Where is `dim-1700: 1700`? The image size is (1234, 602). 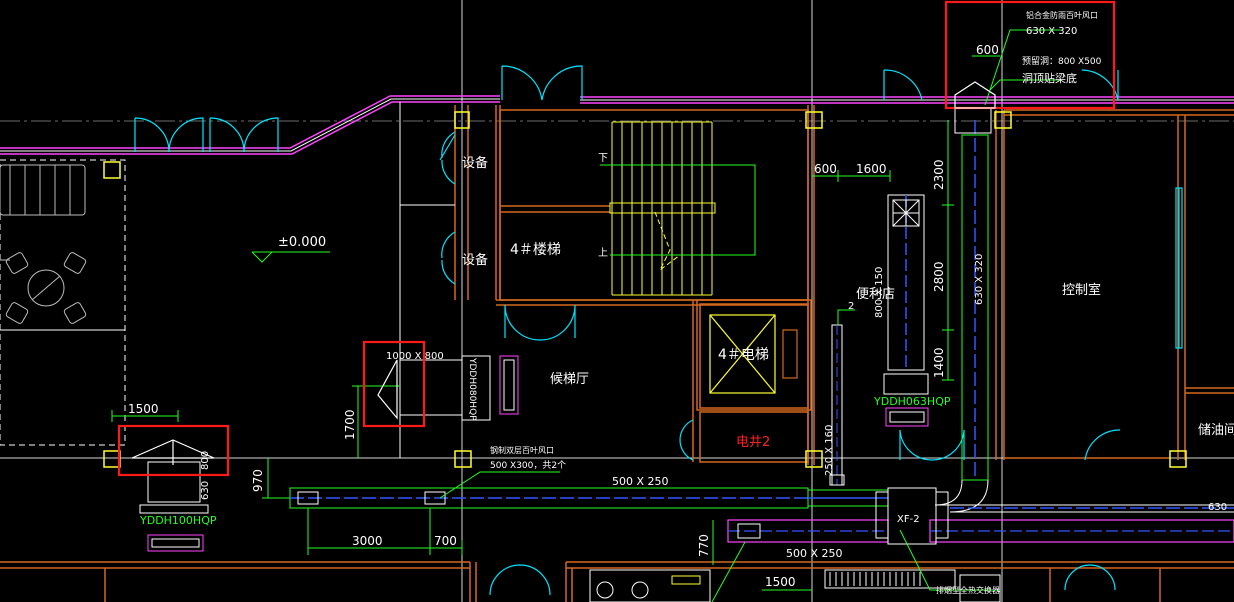 dim-1700: 1700 is located at coordinates (350, 424).